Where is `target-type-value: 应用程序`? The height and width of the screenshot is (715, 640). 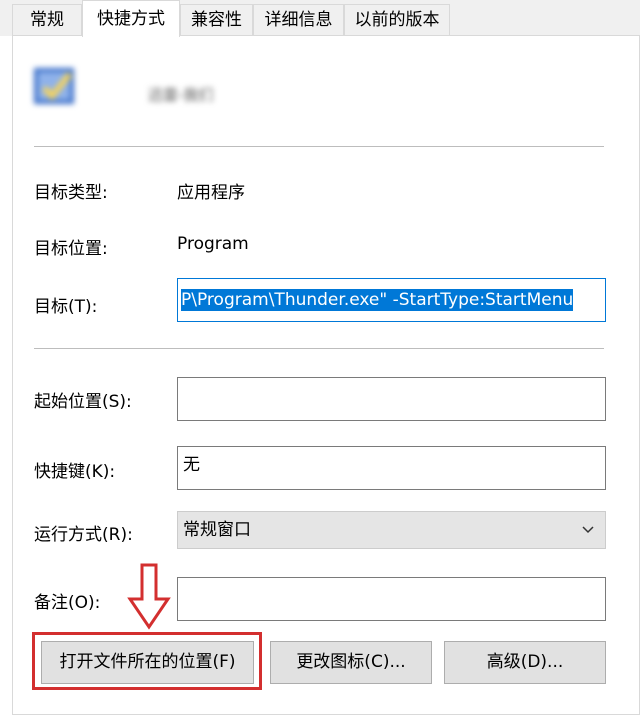
target-type-value: 应用程序 is located at coordinates (211, 193).